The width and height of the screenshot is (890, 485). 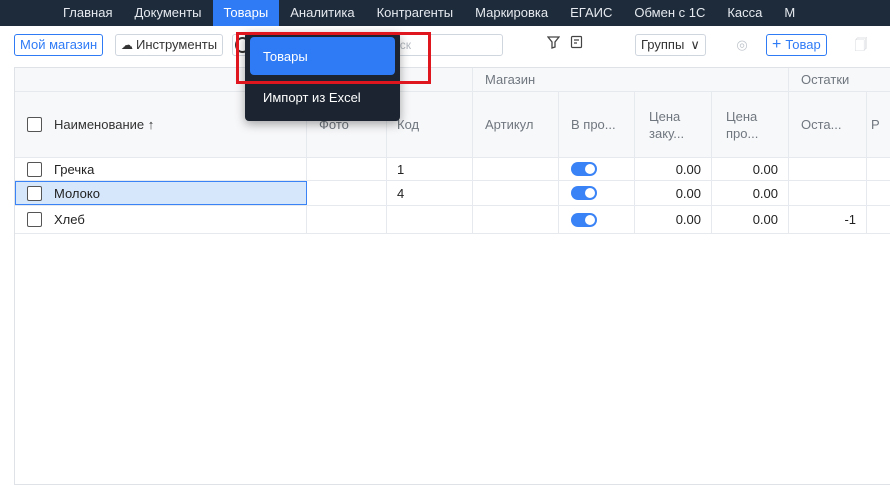 I want to click on nav-item-analytics: Аналитика, so click(x=322, y=13).